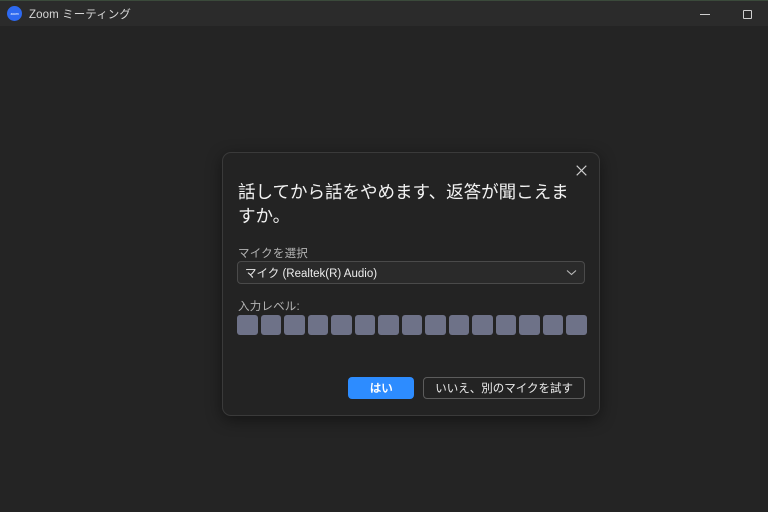 The width and height of the screenshot is (768, 512). Describe the element at coordinates (411, 272) in the screenshot. I see `mic-select-dropdown: マイク (Realtek(R) Audio)` at that location.